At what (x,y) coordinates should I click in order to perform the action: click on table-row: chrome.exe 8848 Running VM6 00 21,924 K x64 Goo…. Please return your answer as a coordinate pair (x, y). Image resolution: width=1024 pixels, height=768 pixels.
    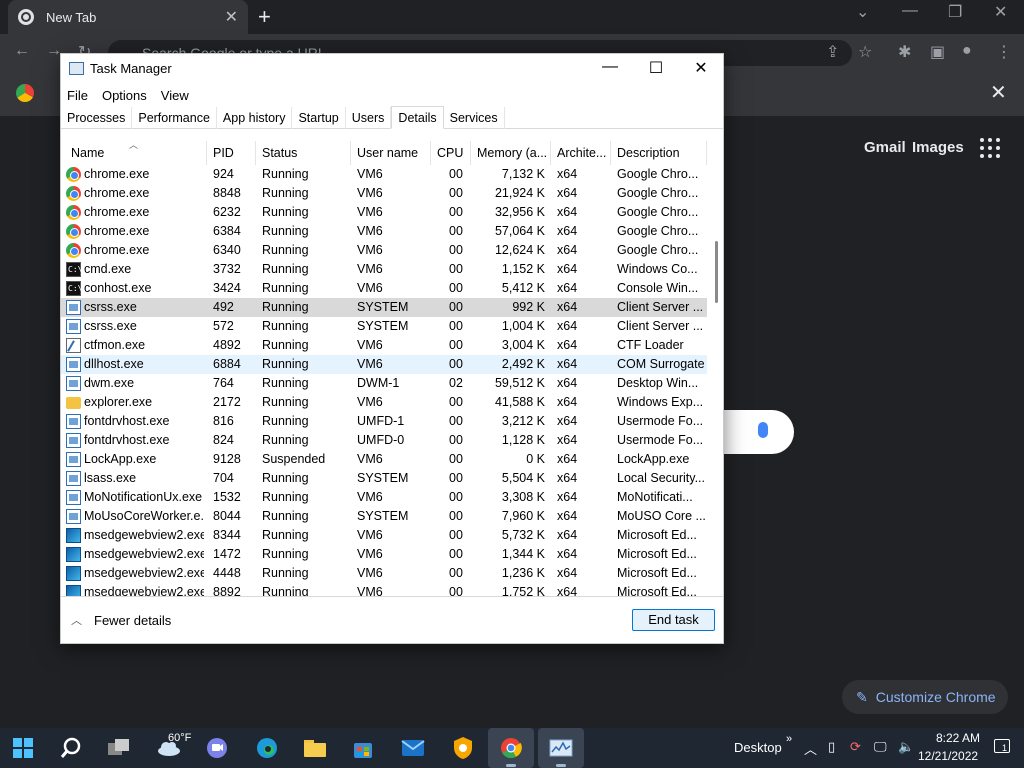
    Looking at the image, I should click on (384, 193).